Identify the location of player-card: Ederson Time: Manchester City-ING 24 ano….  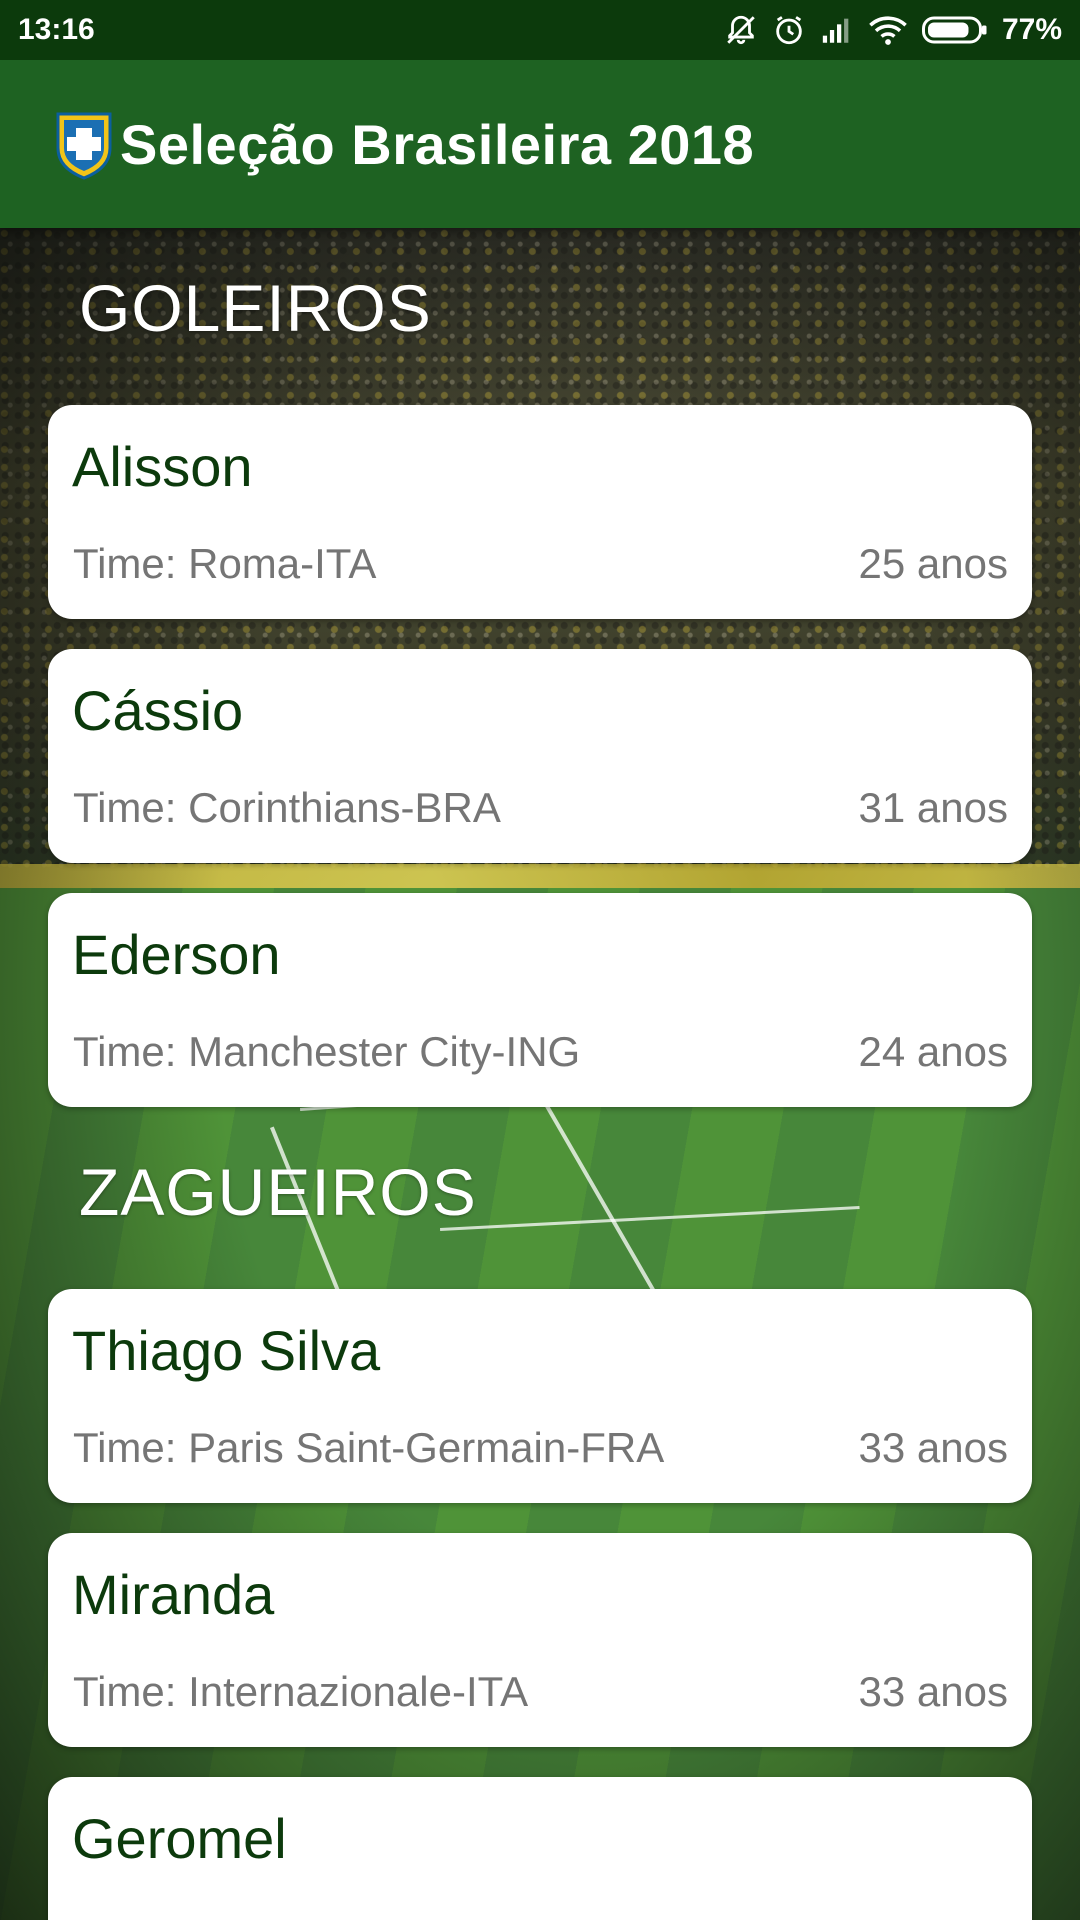
(540, 1000).